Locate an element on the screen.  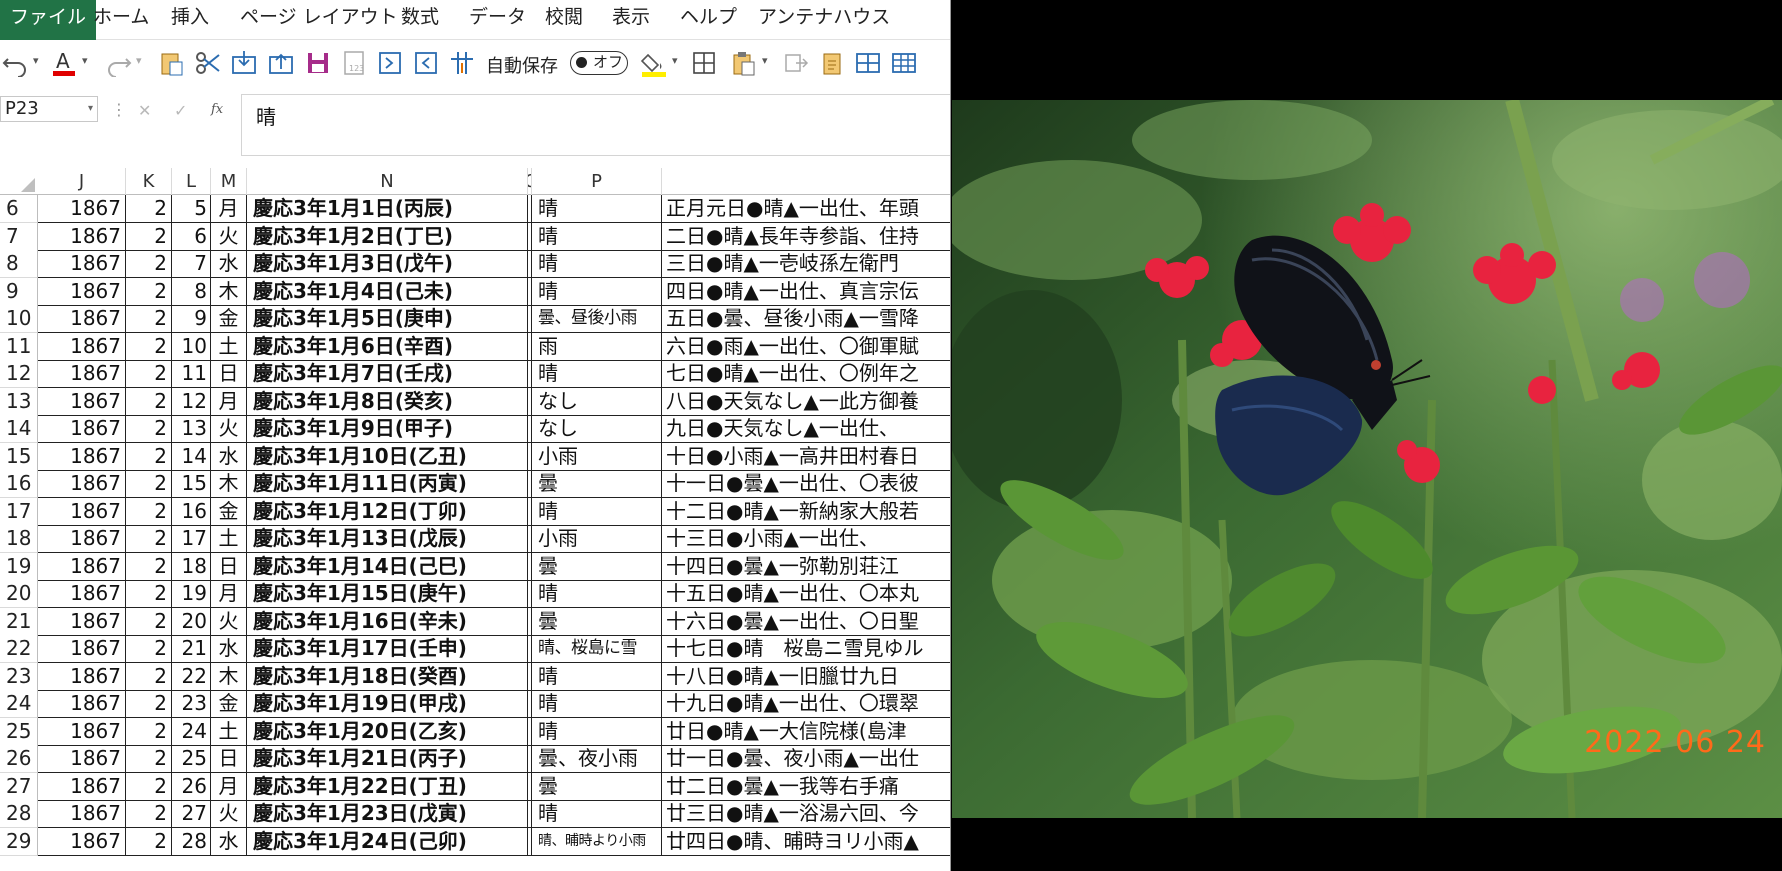
cell-weather: 晴、桜島に雪 is located at coordinates (597, 649).